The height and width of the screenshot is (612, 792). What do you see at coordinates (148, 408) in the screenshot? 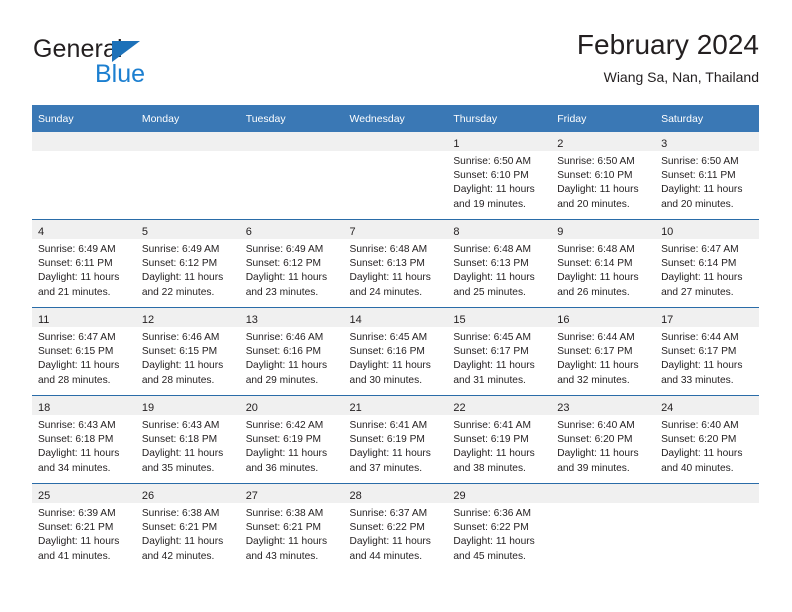
I see `day-number: 19` at bounding box center [148, 408].